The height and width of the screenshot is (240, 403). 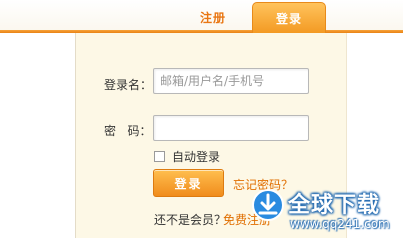 I want to click on username-label: 登录名：, so click(x=128, y=85).